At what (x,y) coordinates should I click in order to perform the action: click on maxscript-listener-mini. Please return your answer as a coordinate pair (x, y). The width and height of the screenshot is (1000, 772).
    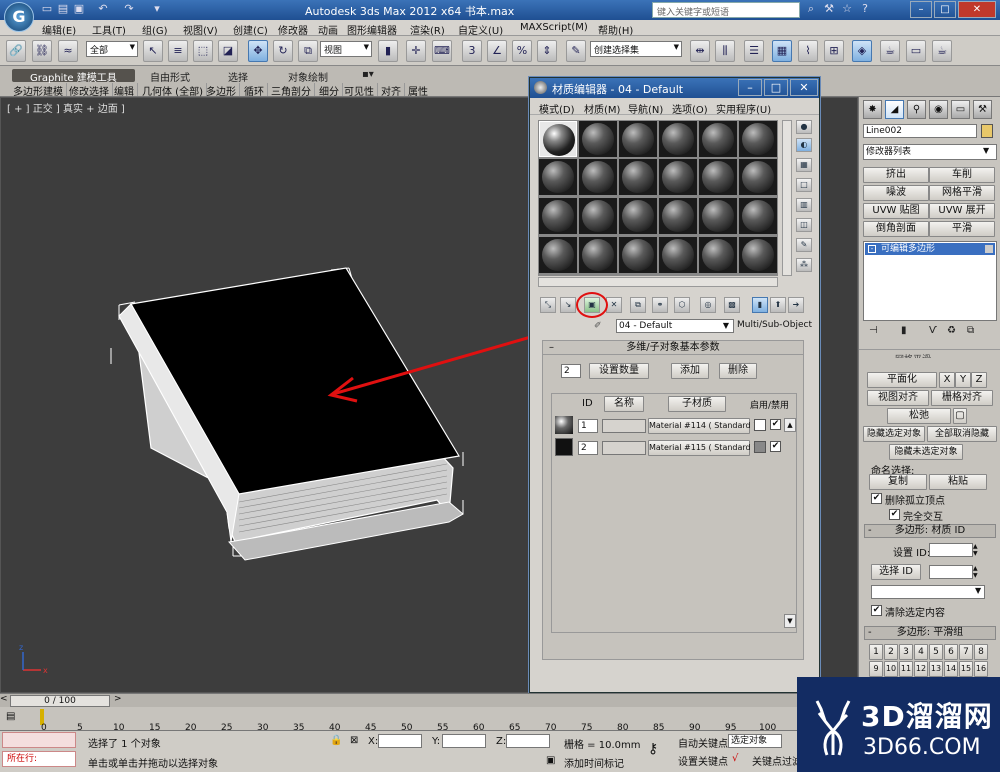
    Looking at the image, I should click on (39, 740).